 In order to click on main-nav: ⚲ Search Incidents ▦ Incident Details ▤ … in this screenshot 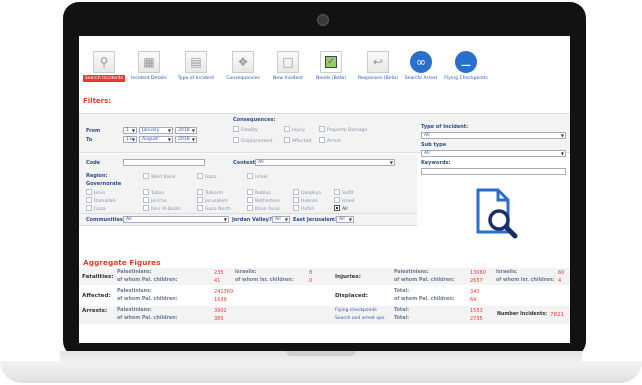, I will do `click(324, 66)`.